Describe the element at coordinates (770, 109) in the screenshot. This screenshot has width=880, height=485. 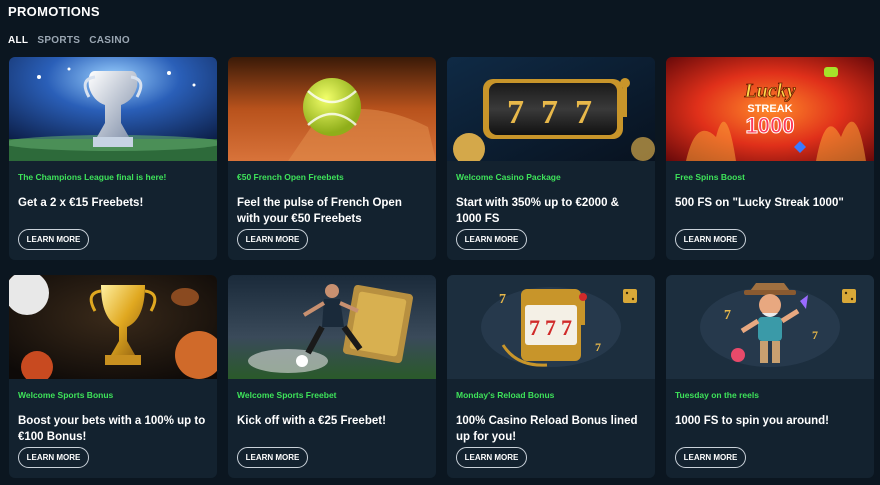
I see `lucky-streak-logo-image: Lucky STREAK 1000` at that location.